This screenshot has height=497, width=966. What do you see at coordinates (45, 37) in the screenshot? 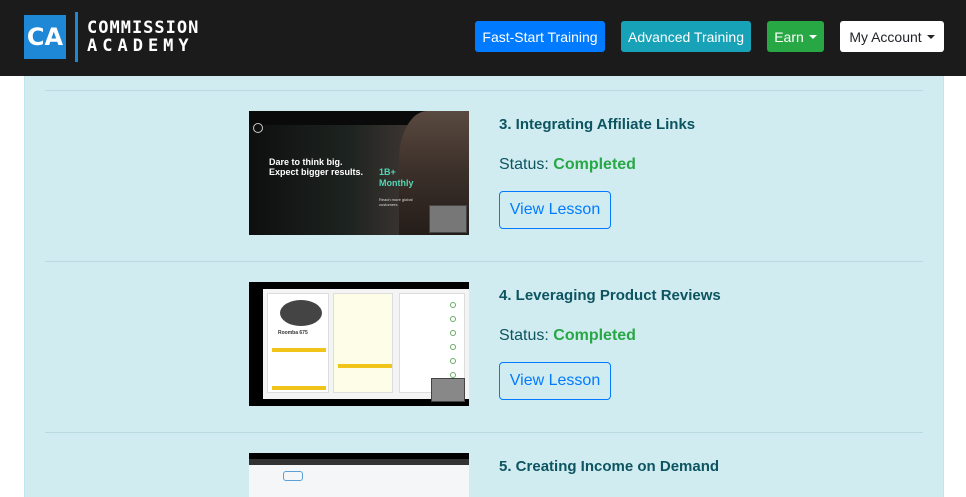
I see `logo-badge: CA` at bounding box center [45, 37].